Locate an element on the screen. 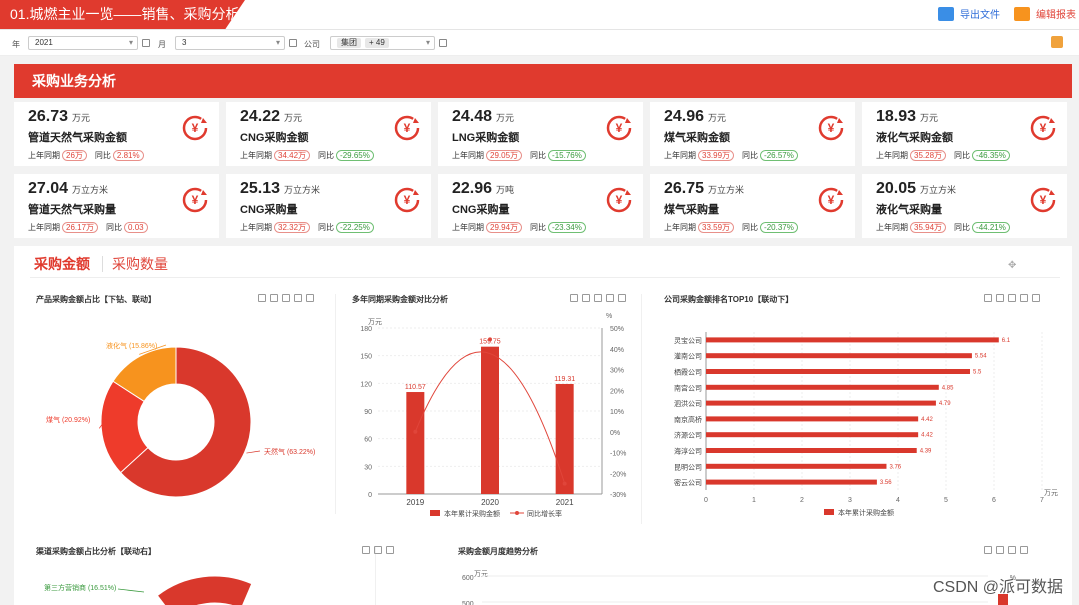  company-select: 集团 + 49 ▾ is located at coordinates (382, 43).